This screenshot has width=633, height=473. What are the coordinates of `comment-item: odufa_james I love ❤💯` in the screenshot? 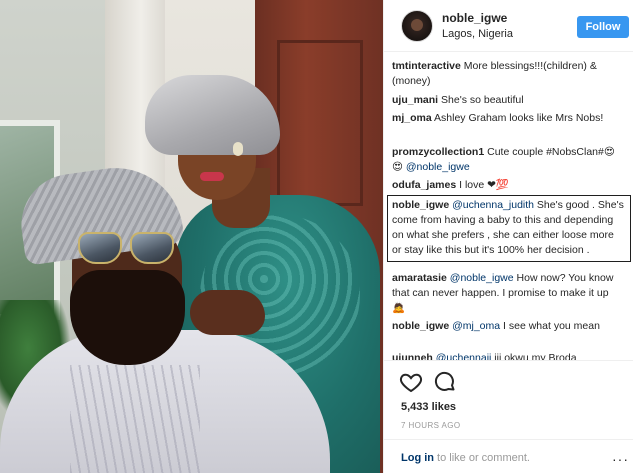 It's located at (508, 185).